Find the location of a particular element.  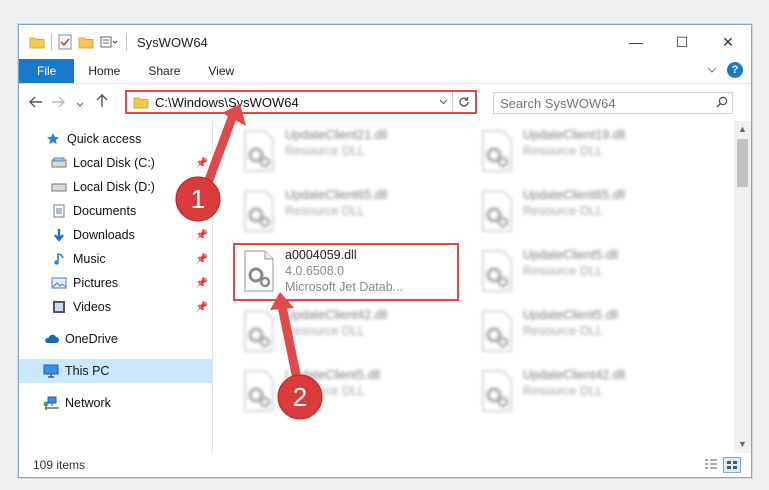

cloud-icon is located at coordinates (51, 339).